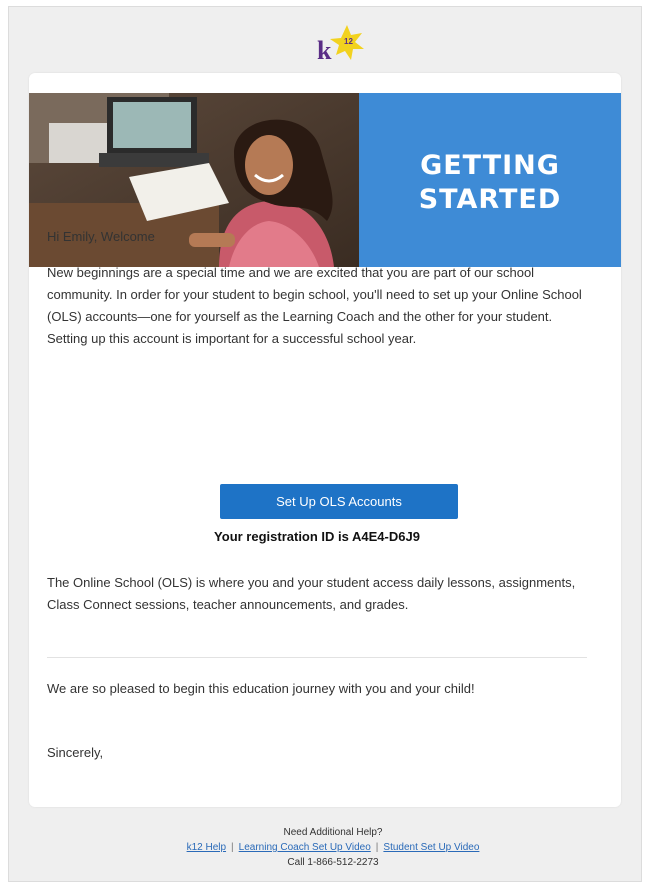  I want to click on help-title: Need Additional Help?, so click(333, 832).